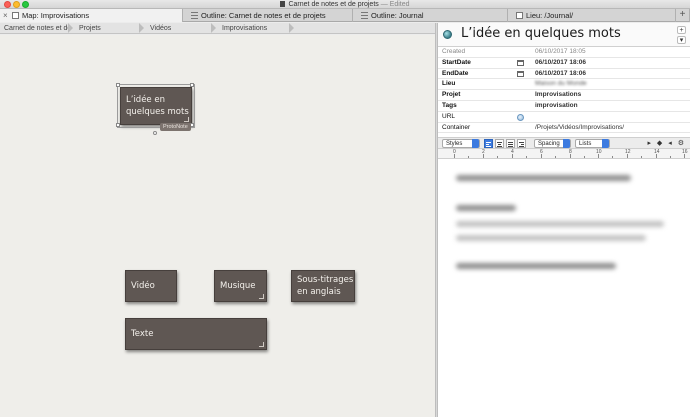 The height and width of the screenshot is (417, 690). I want to click on map-note-sous-titrages: Sous-titrages en anglais, so click(323, 286).